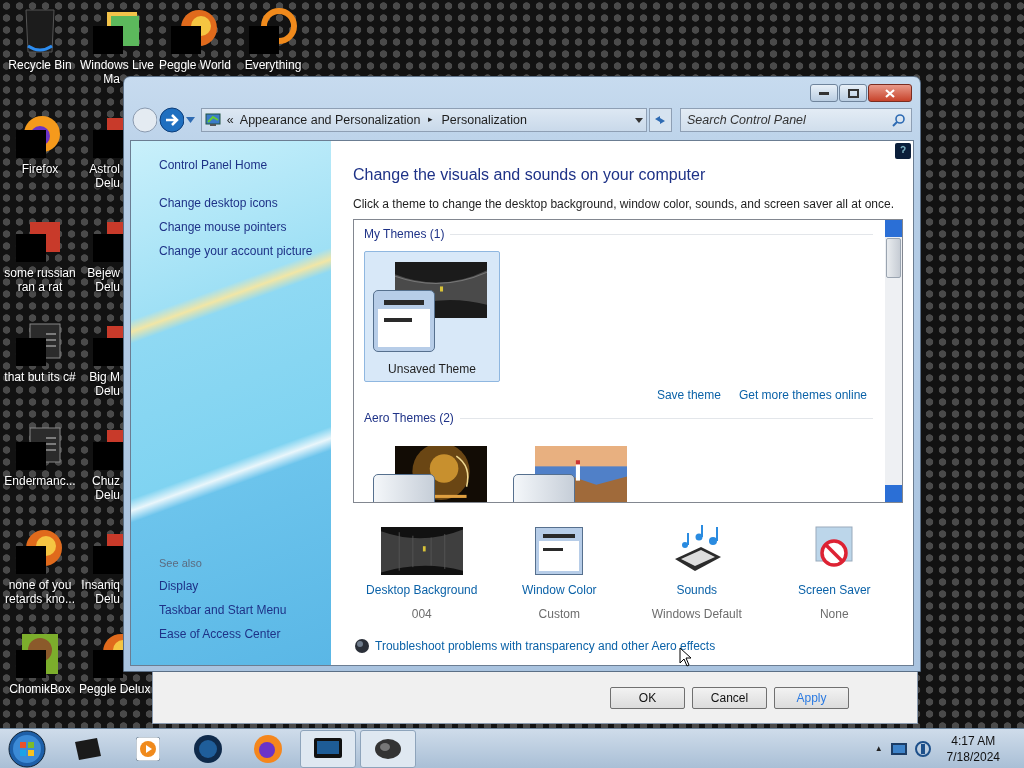  What do you see at coordinates (117, 65) in the screenshot?
I see `icon-label: Windows Live` at bounding box center [117, 65].